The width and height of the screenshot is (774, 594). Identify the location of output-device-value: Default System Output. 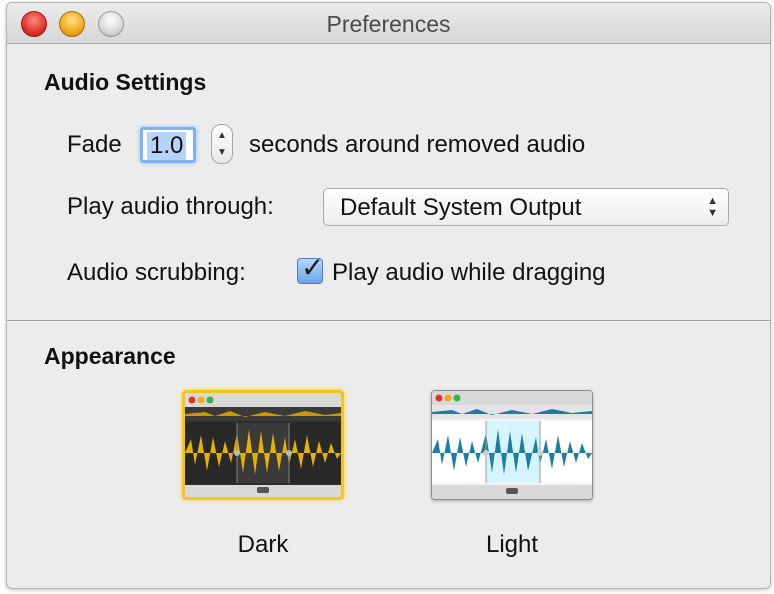
(461, 207).